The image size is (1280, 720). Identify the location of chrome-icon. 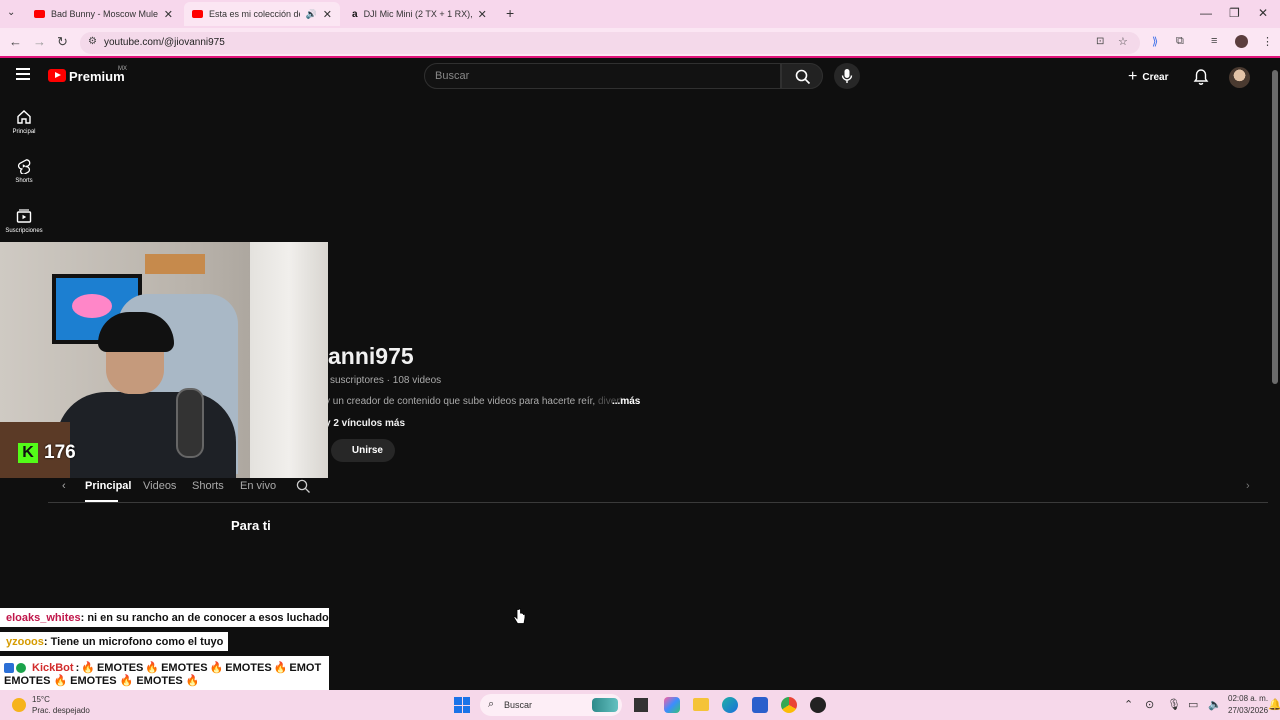
(789, 705).